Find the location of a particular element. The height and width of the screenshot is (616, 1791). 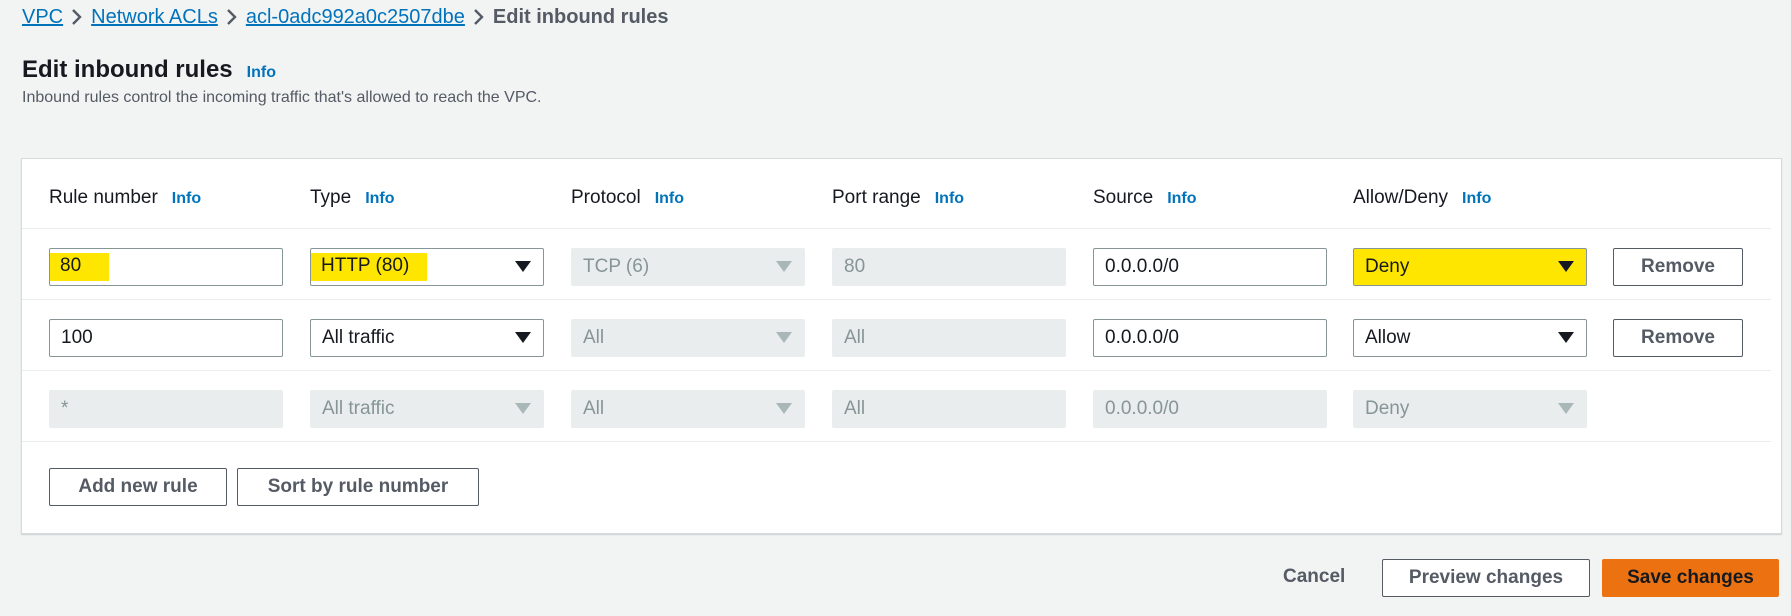

column-header-source: Source Info is located at coordinates (1145, 198).